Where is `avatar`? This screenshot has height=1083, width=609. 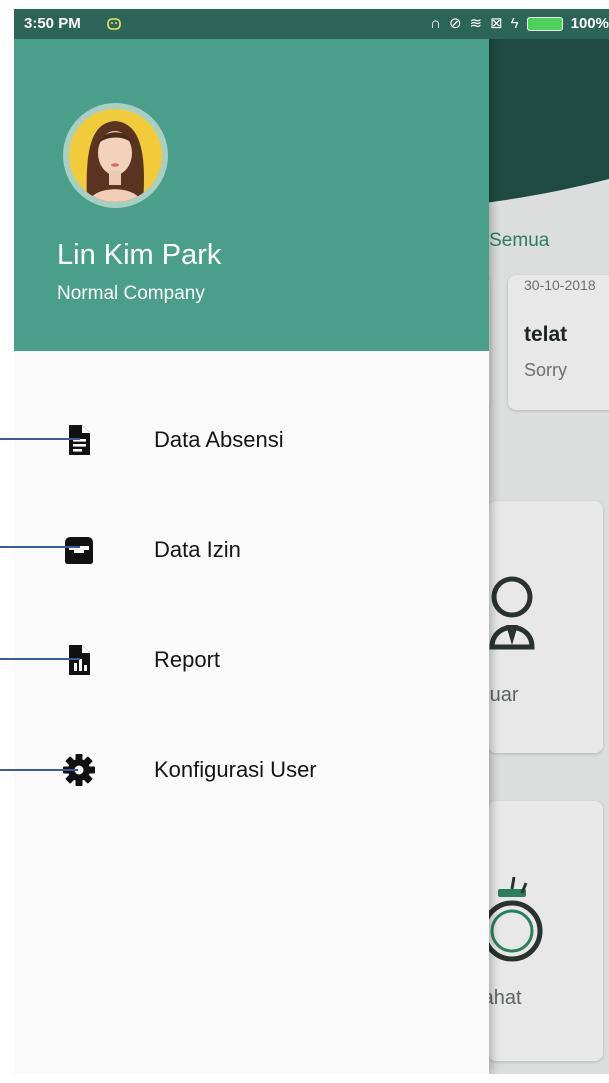
avatar is located at coordinates (115, 155).